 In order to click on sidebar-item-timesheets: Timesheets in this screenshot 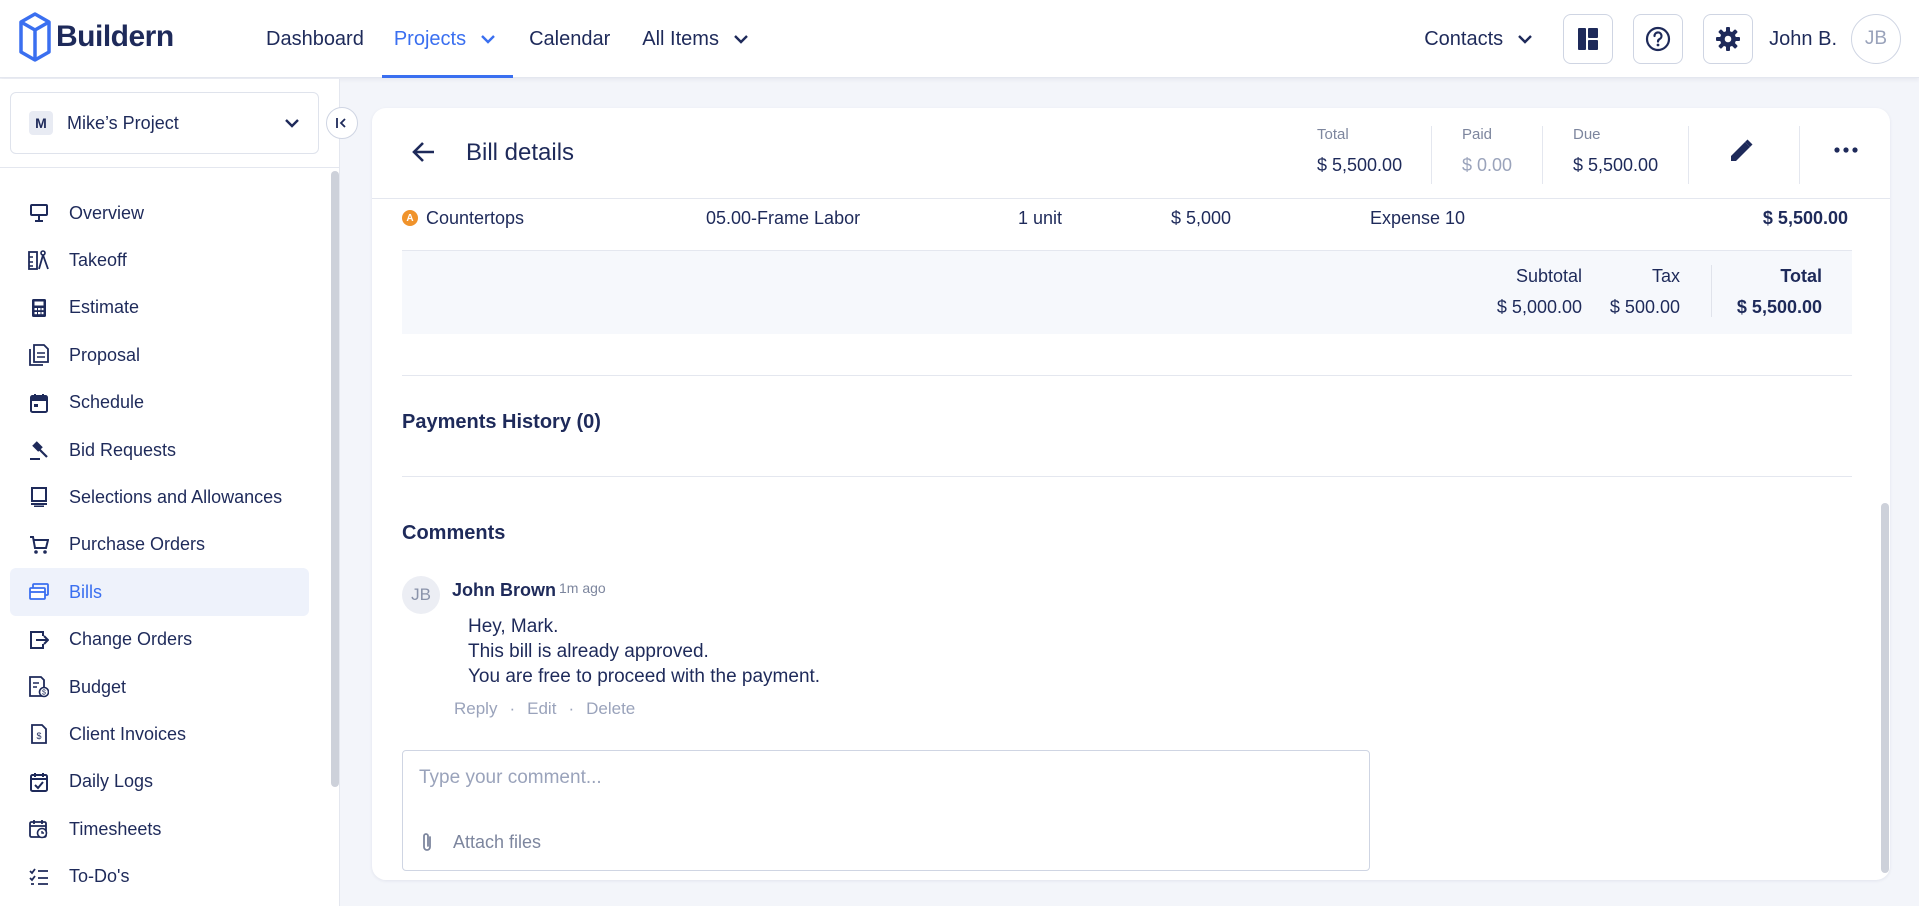, I will do `click(159, 829)`.